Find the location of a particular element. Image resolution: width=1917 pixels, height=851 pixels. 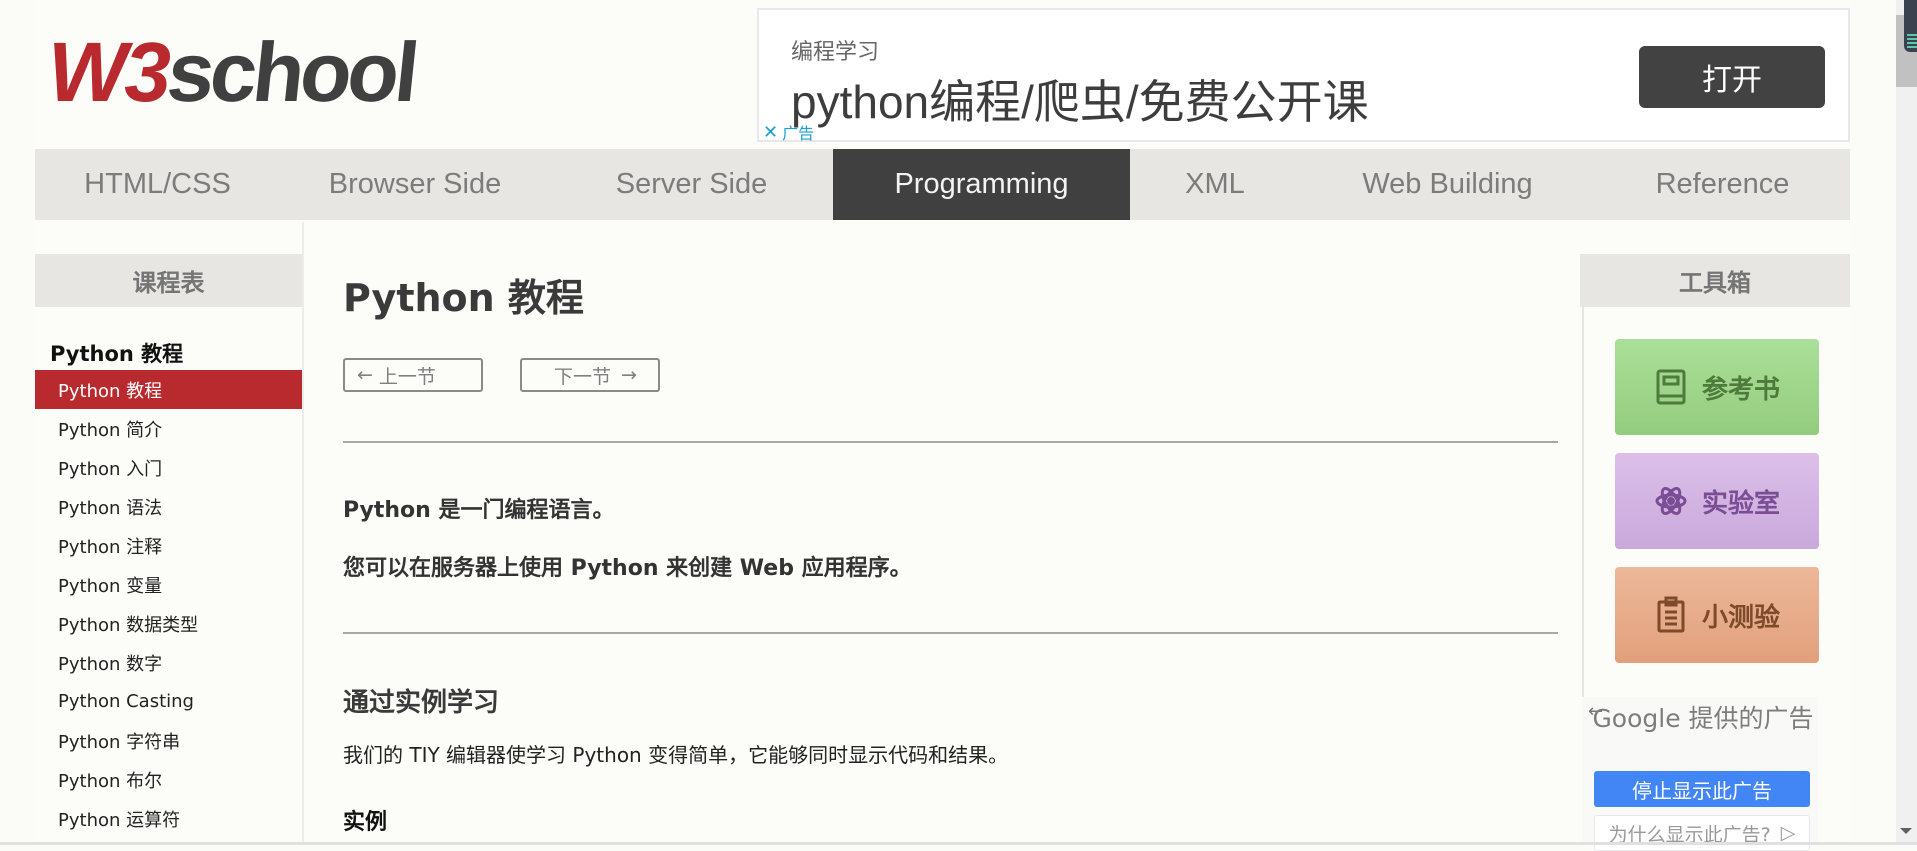

w3school-logo: W3 school is located at coordinates (234, 72).